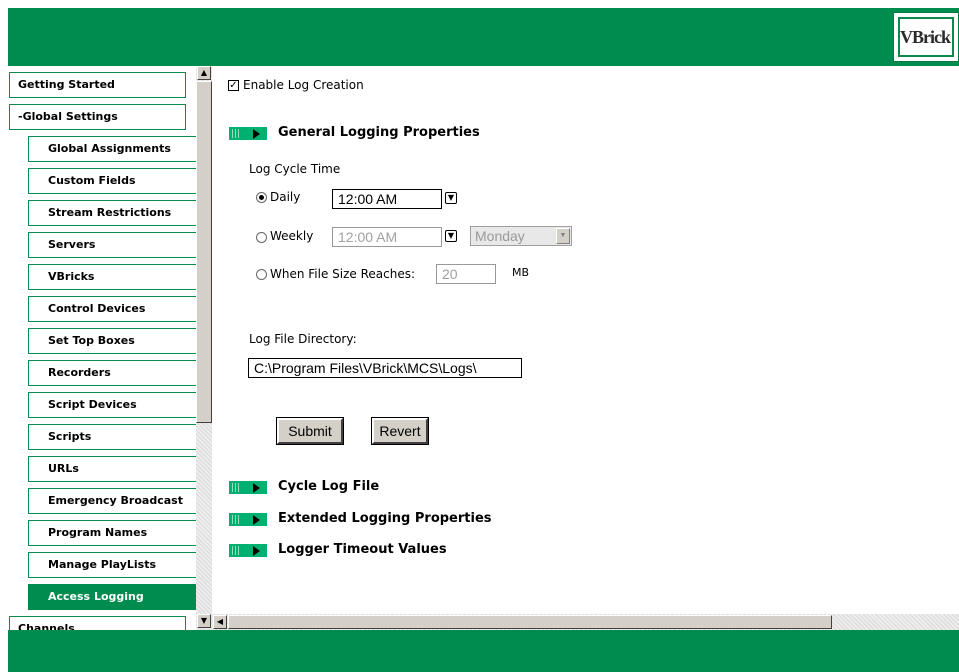 The width and height of the screenshot is (959, 672). What do you see at coordinates (385, 518) in the screenshot?
I see `extended-logging-title: Extended Logging Properties` at bounding box center [385, 518].